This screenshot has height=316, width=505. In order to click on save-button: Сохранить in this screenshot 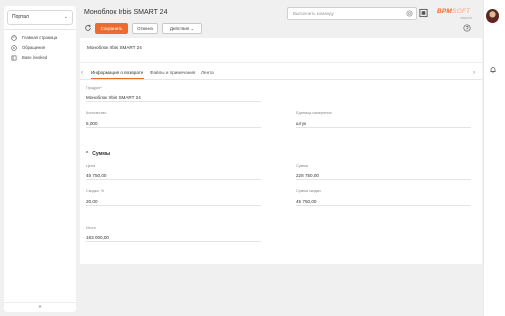, I will do `click(111, 28)`.